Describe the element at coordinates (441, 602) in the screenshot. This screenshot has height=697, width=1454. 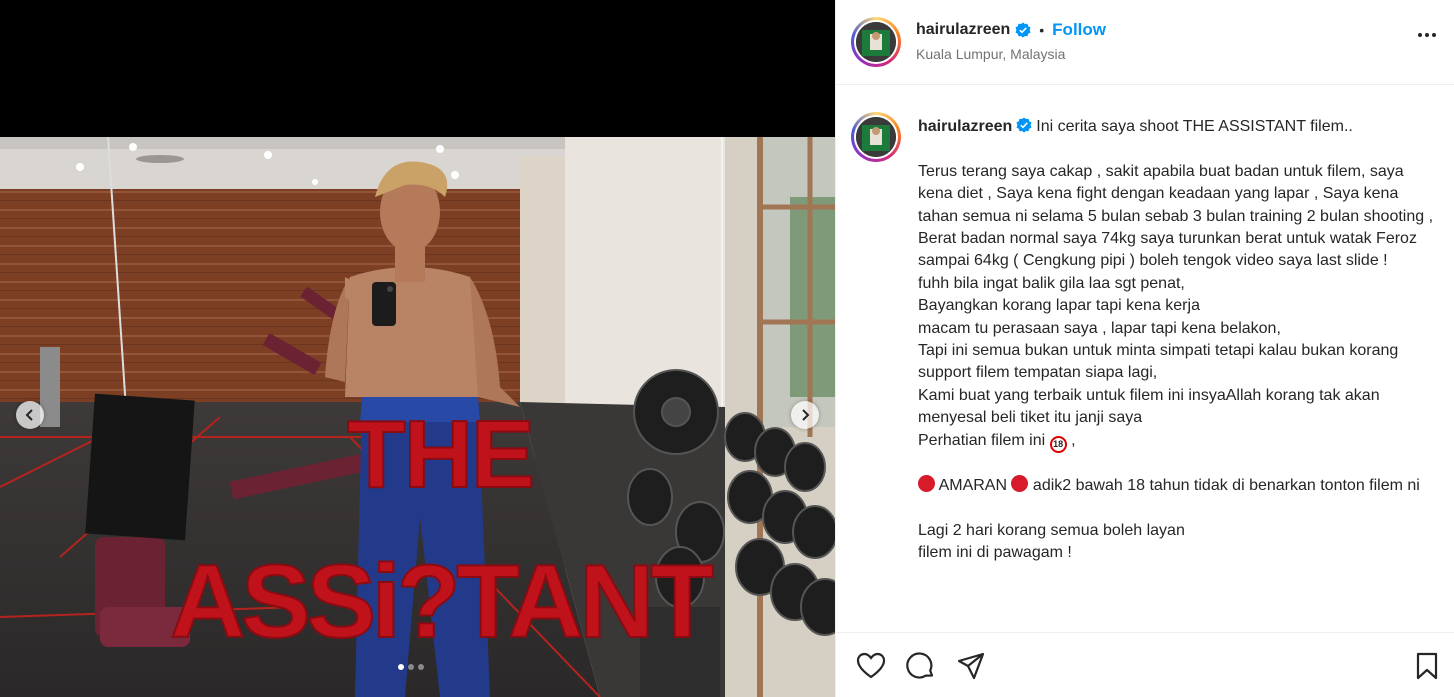
I see `overlay-title-line2: ASSi?TANT` at that location.